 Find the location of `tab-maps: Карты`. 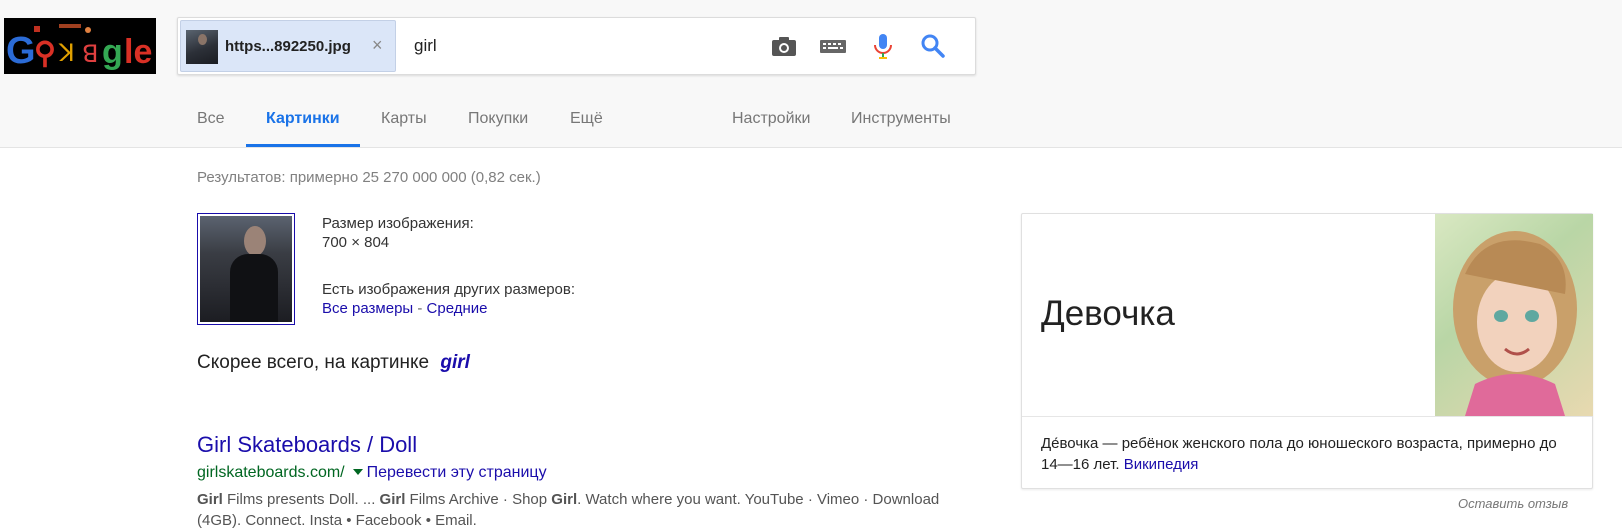

tab-maps: Карты is located at coordinates (404, 119).